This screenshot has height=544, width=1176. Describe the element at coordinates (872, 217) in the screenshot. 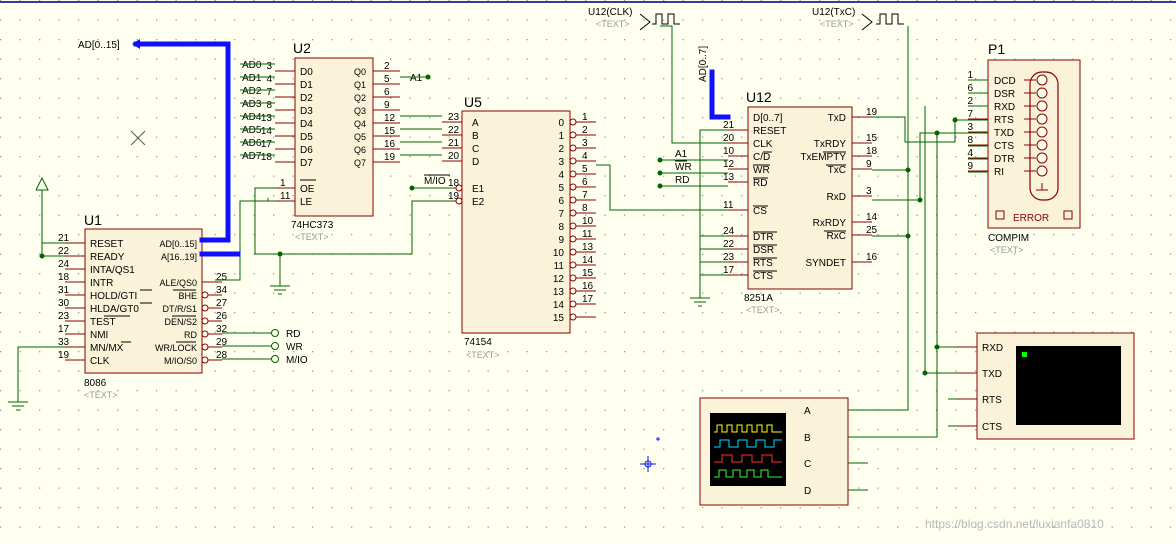

I see `u12-pin-number: 14` at that location.